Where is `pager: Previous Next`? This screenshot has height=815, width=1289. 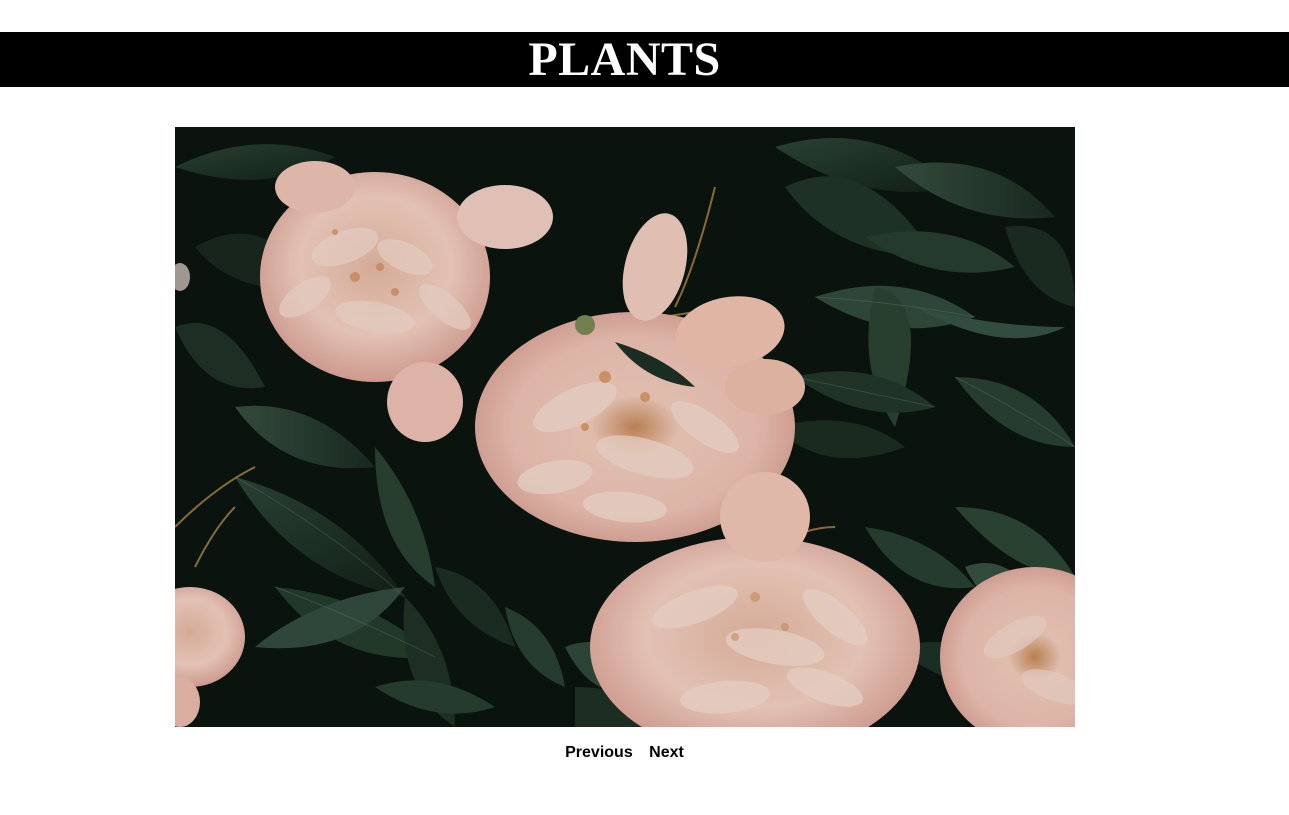 pager: Previous Next is located at coordinates (624, 753).